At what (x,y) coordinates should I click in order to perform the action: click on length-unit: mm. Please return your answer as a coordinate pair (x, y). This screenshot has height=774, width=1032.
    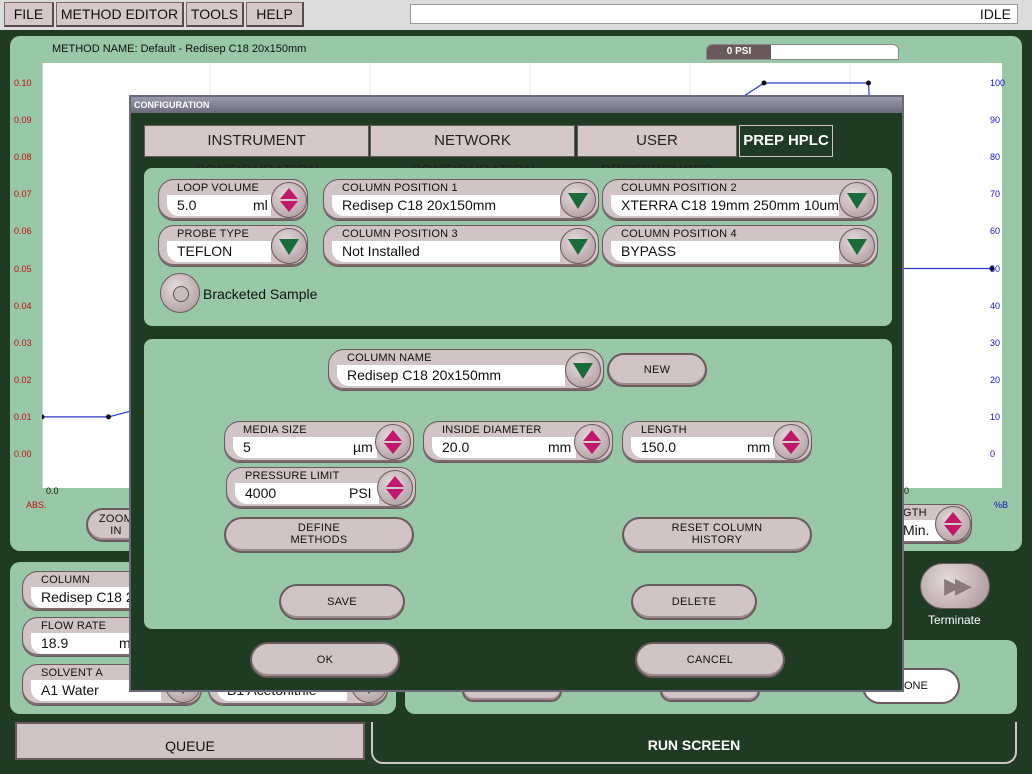
    Looking at the image, I should click on (759, 447).